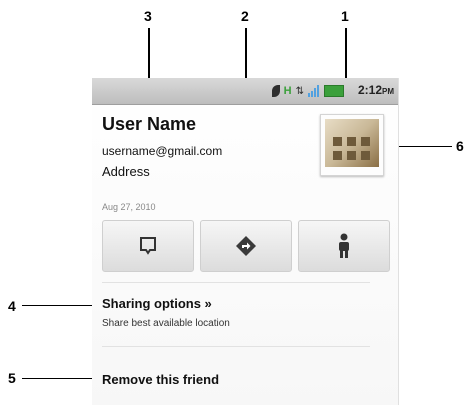 Image resolution: width=474 pixels, height=405 pixels. What do you see at coordinates (314, 91) in the screenshot?
I see `signal-strength-icon` at bounding box center [314, 91].